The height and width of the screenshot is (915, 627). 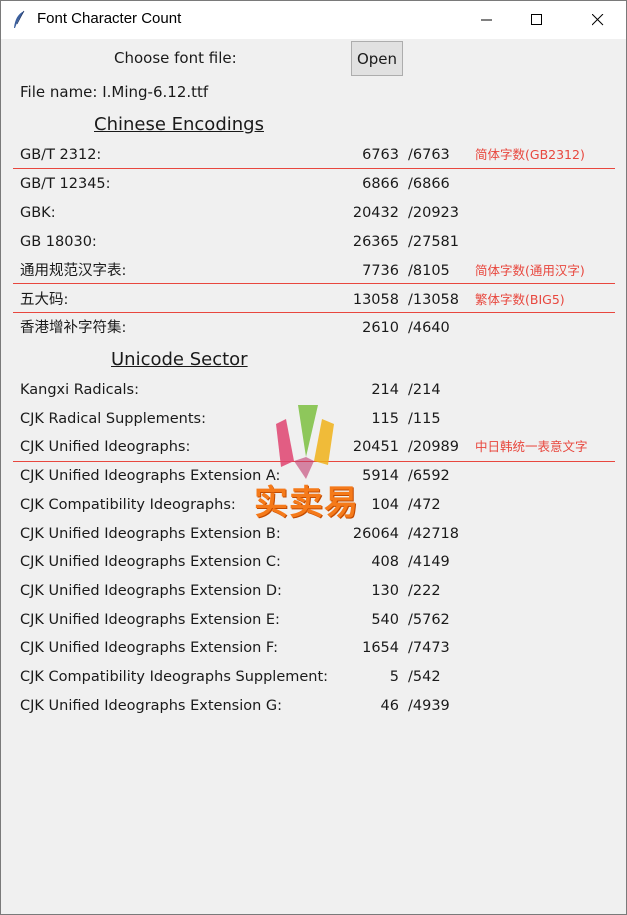 I want to click on row-count: 26365, so click(x=375, y=241).